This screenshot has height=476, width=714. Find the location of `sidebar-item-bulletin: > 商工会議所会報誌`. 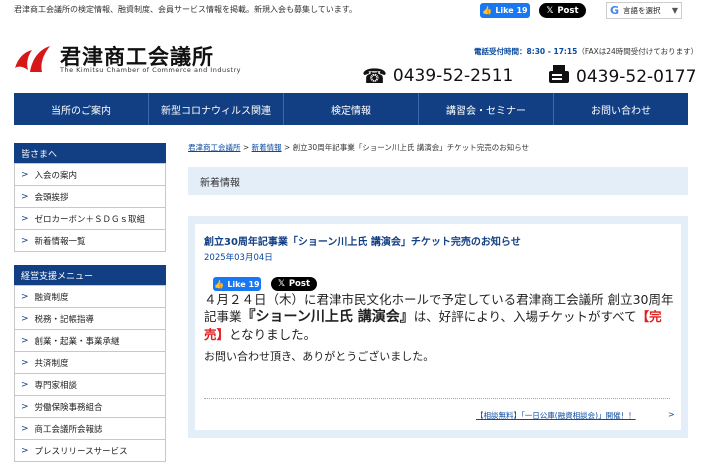

sidebar-item-bulletin: > 商工会議所会報誌 is located at coordinates (90, 429).